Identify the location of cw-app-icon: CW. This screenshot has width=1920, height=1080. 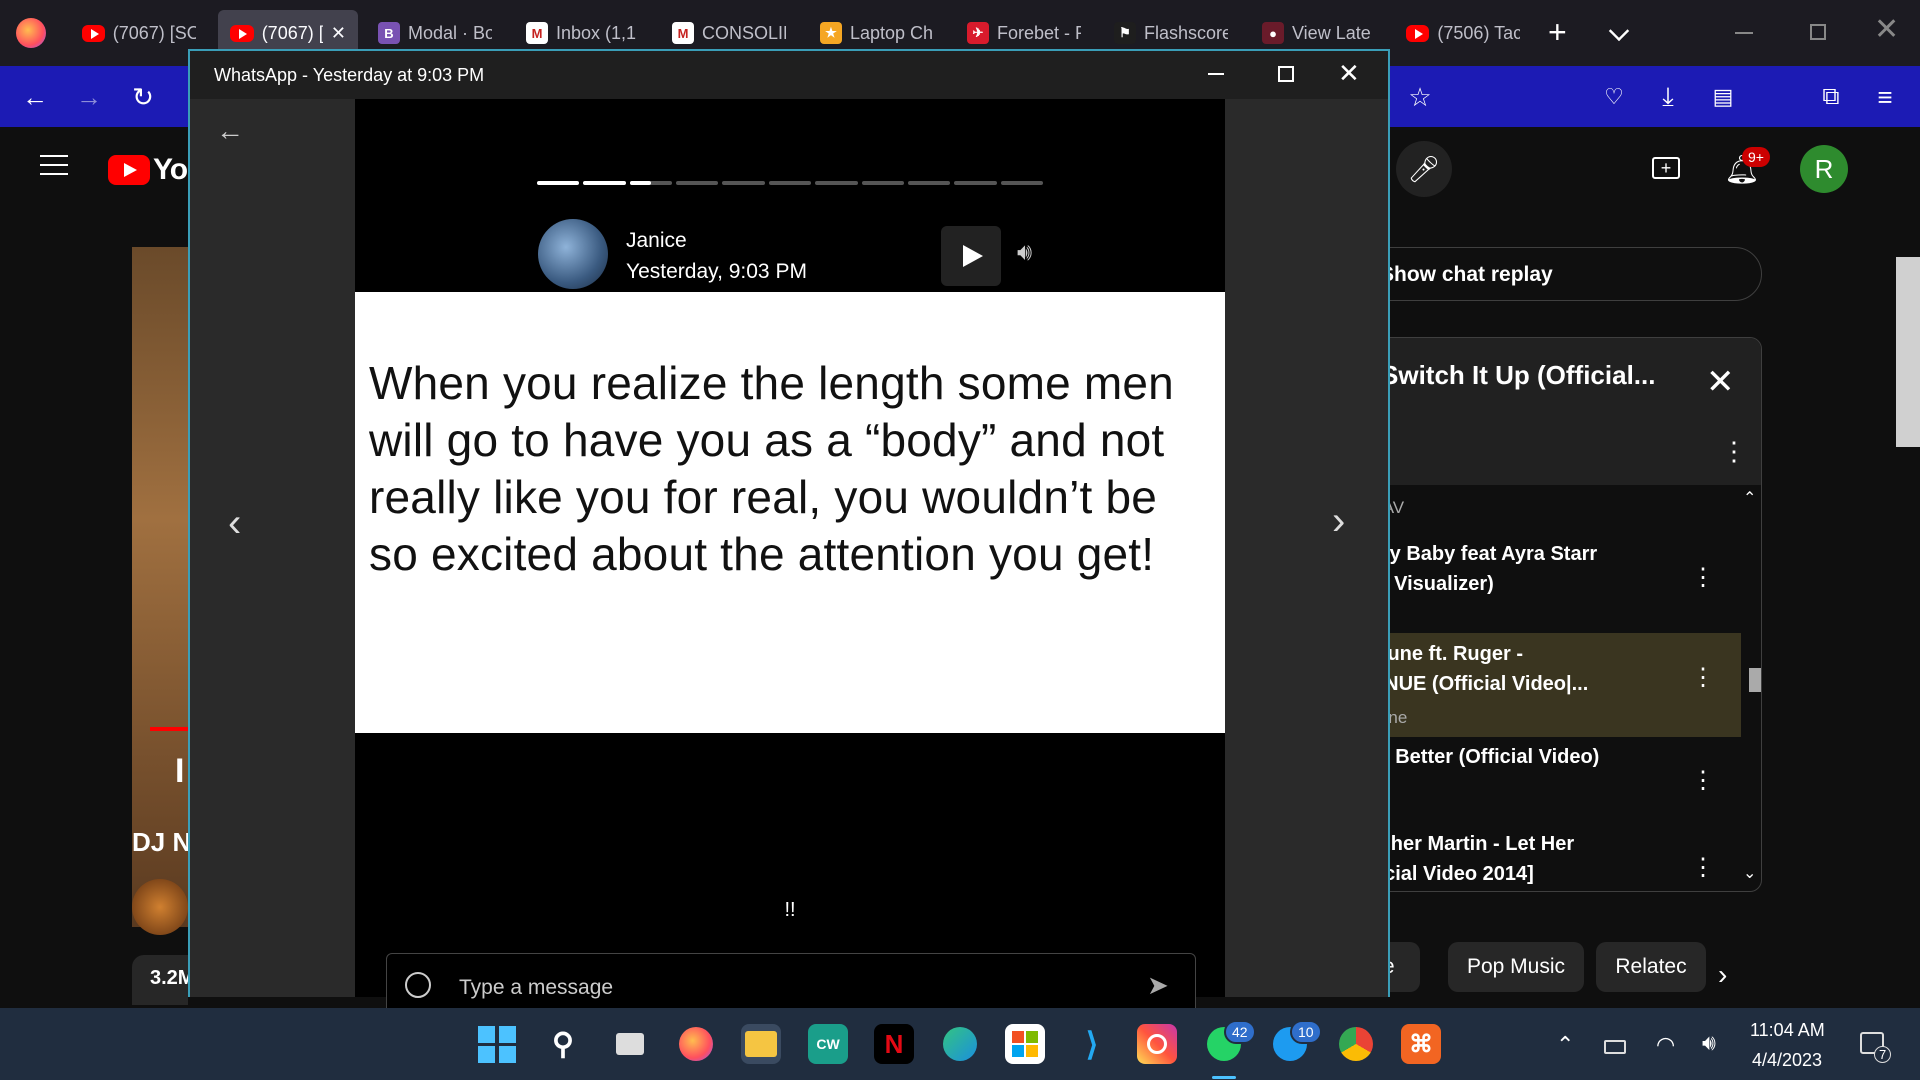
(828, 1044).